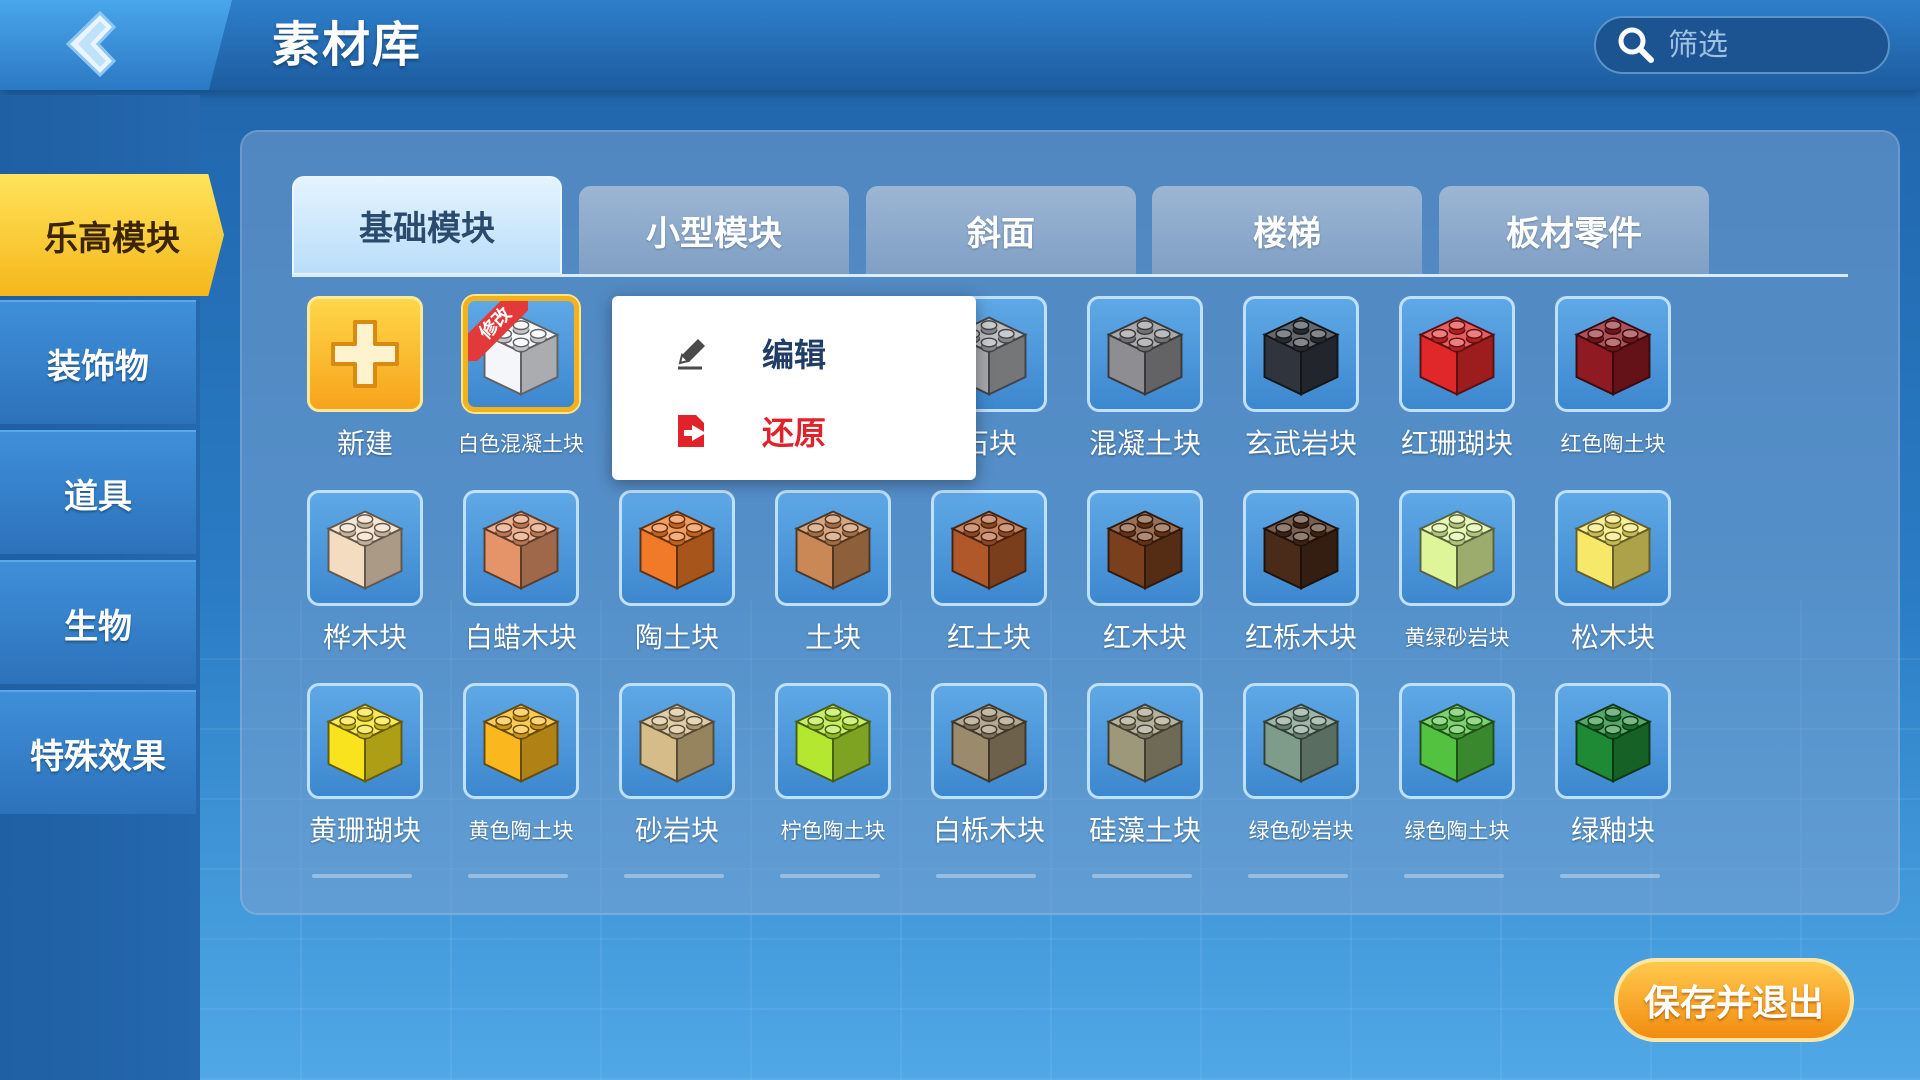 The height and width of the screenshot is (1080, 1920). I want to click on block-item: 红珊瑚块, so click(1447, 383).